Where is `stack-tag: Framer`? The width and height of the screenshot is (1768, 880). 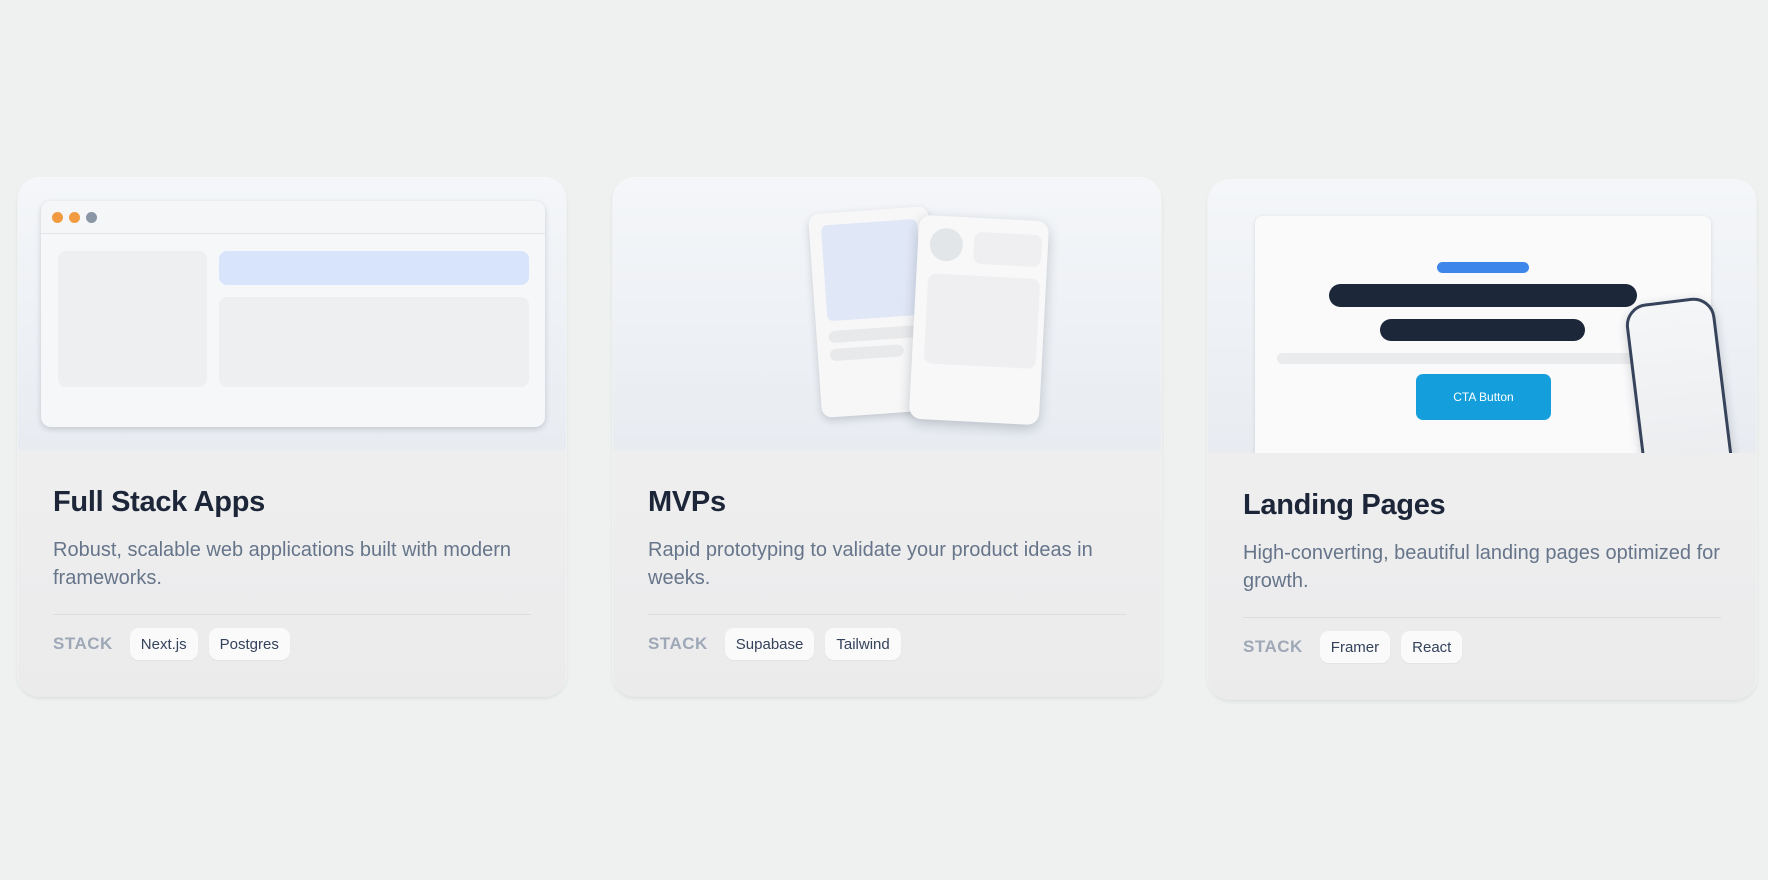
stack-tag: Framer is located at coordinates (1355, 647).